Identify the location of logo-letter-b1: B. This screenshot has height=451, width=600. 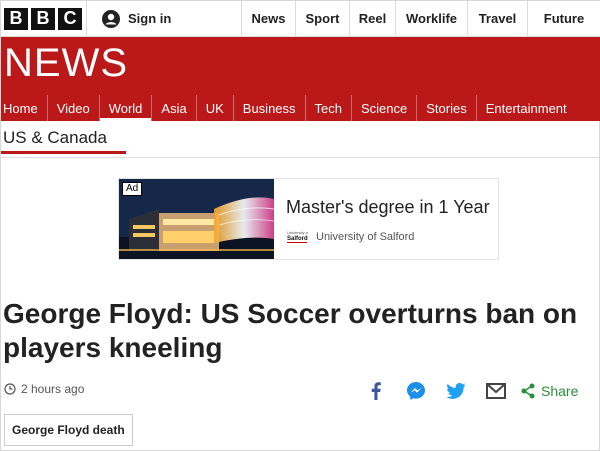
(16, 18).